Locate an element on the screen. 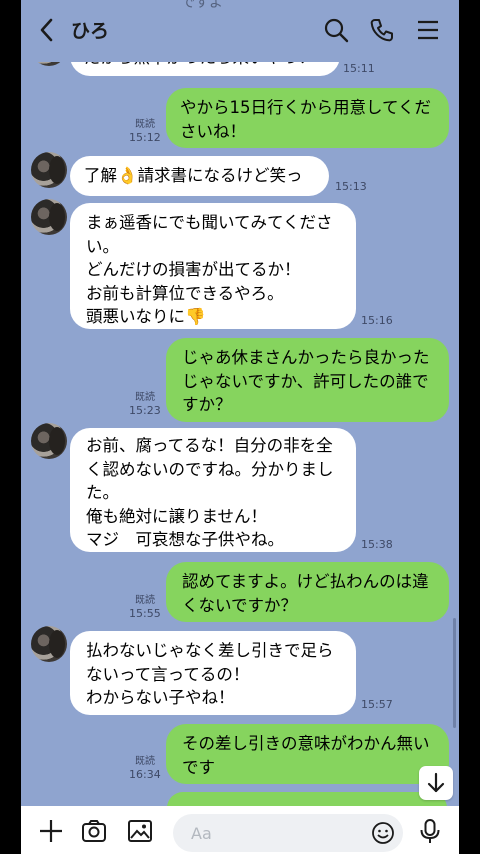 Image resolution: width=480 pixels, height=854 pixels. message-time: 15:55 is located at coordinates (145, 613).